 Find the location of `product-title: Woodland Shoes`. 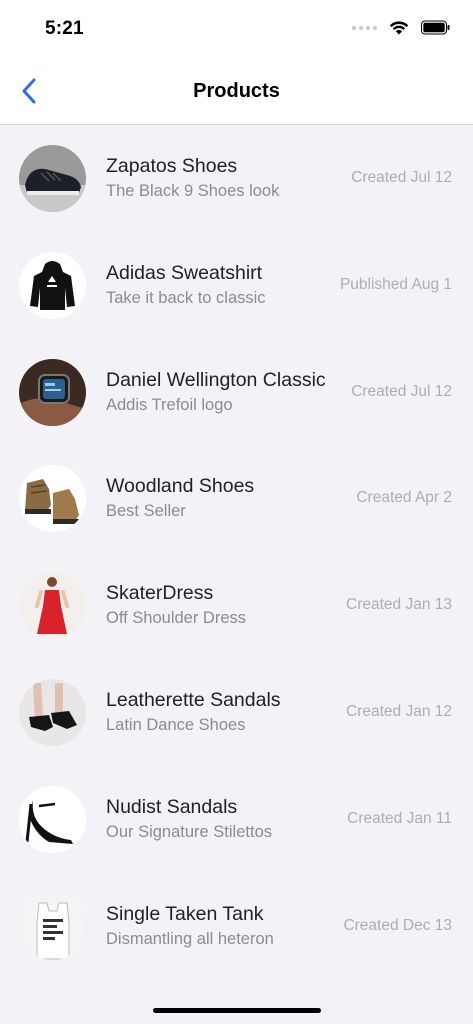

product-title: Woodland Shoes is located at coordinates (180, 486).